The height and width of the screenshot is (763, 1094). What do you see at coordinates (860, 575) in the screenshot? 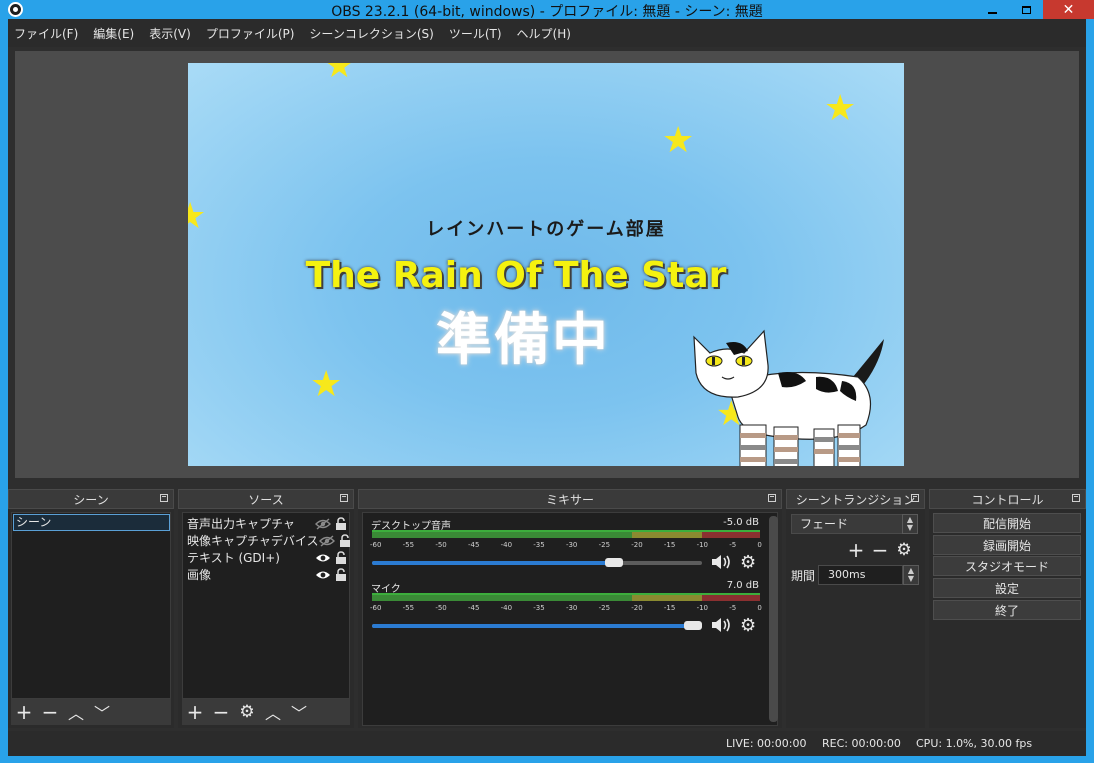
I see `duration-input: 300ms` at bounding box center [860, 575].